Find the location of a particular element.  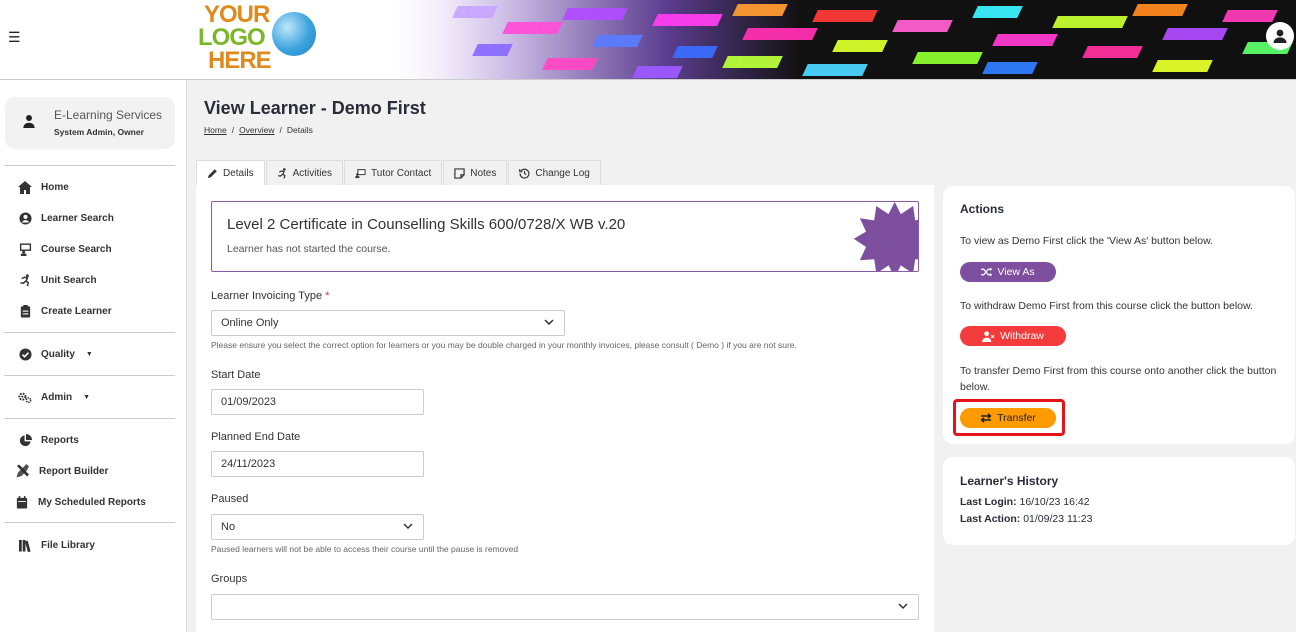

tab-label: Activities is located at coordinates (312, 173).